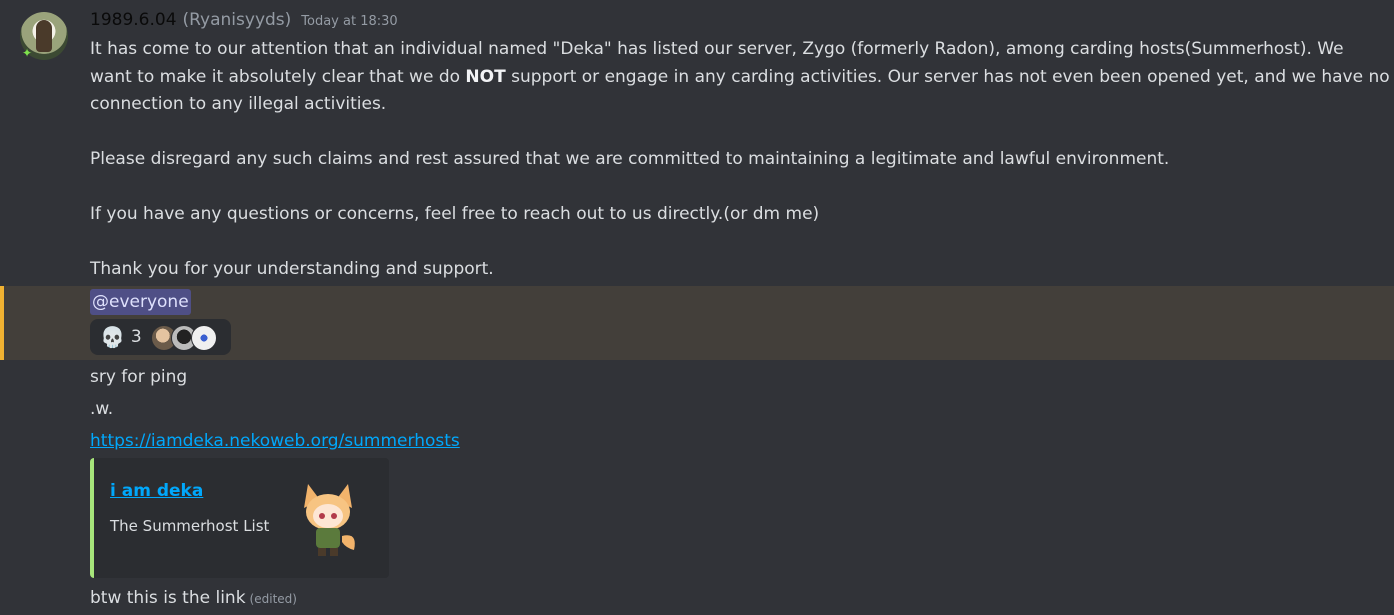  What do you see at coordinates (112, 337) in the screenshot?
I see `skull-icon: 💀` at bounding box center [112, 337].